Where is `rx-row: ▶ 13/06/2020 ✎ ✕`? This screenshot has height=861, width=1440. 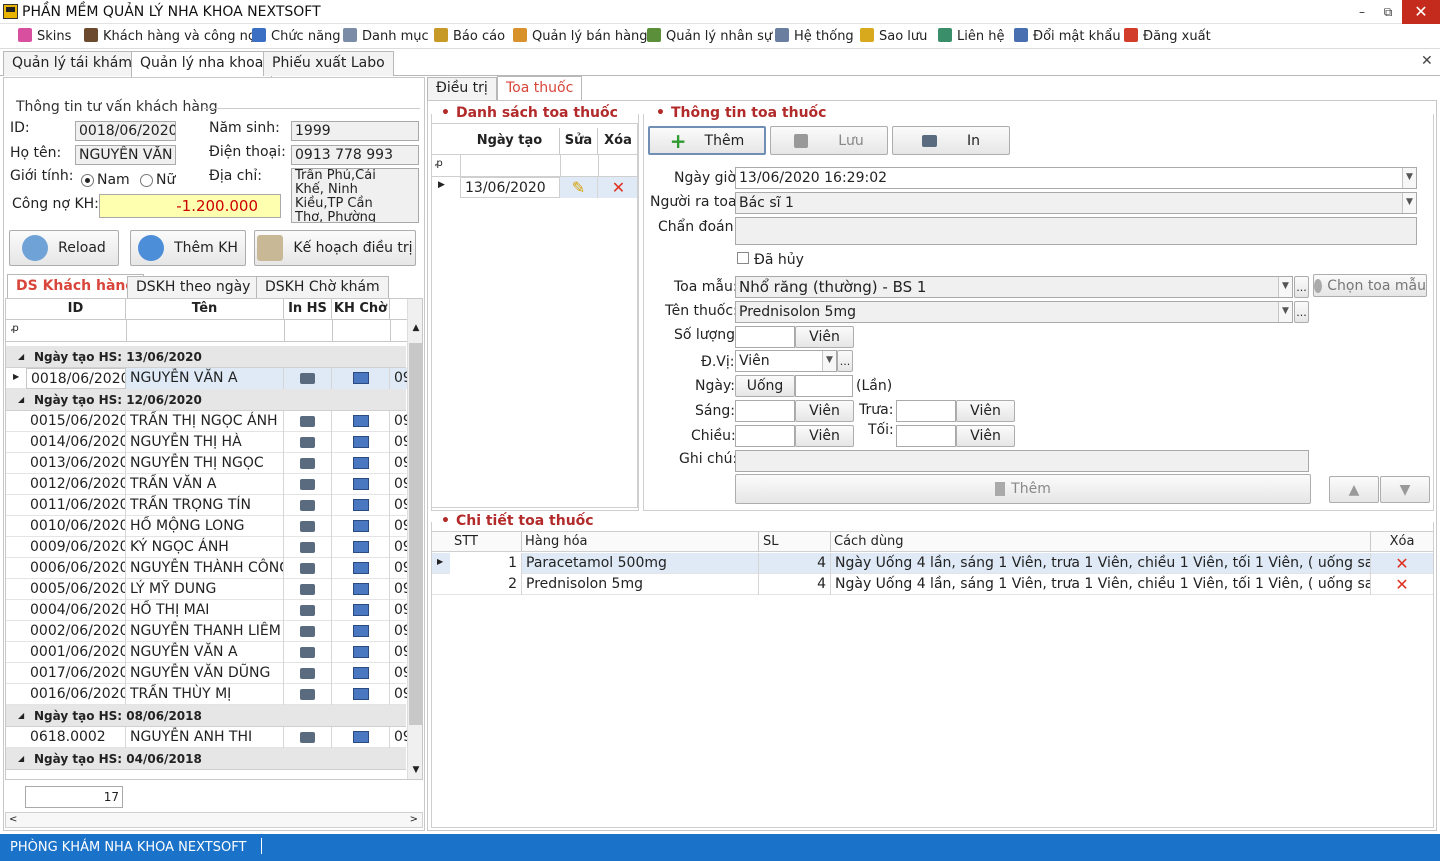 rx-row: ▶ 13/06/2020 ✎ ✕ is located at coordinates (534, 187).